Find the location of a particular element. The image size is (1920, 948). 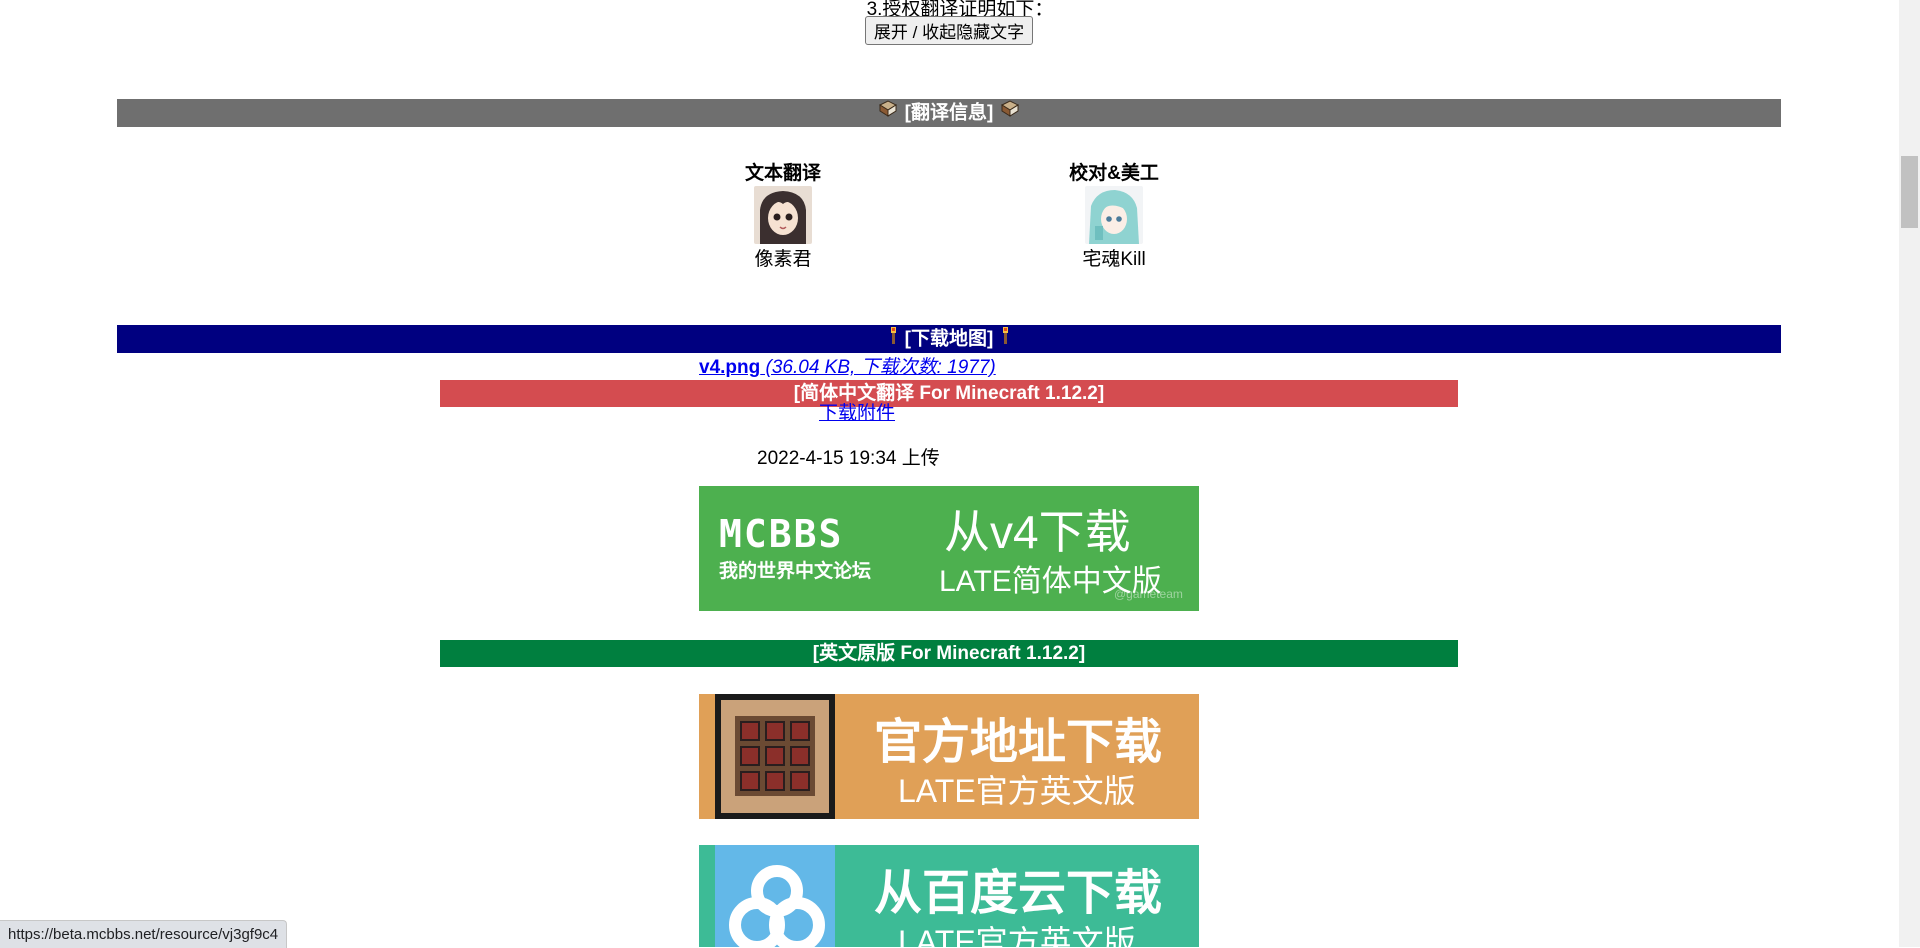

baidu-download-banner: 从百度云下载 LATE官方英文版 is located at coordinates (949, 896).